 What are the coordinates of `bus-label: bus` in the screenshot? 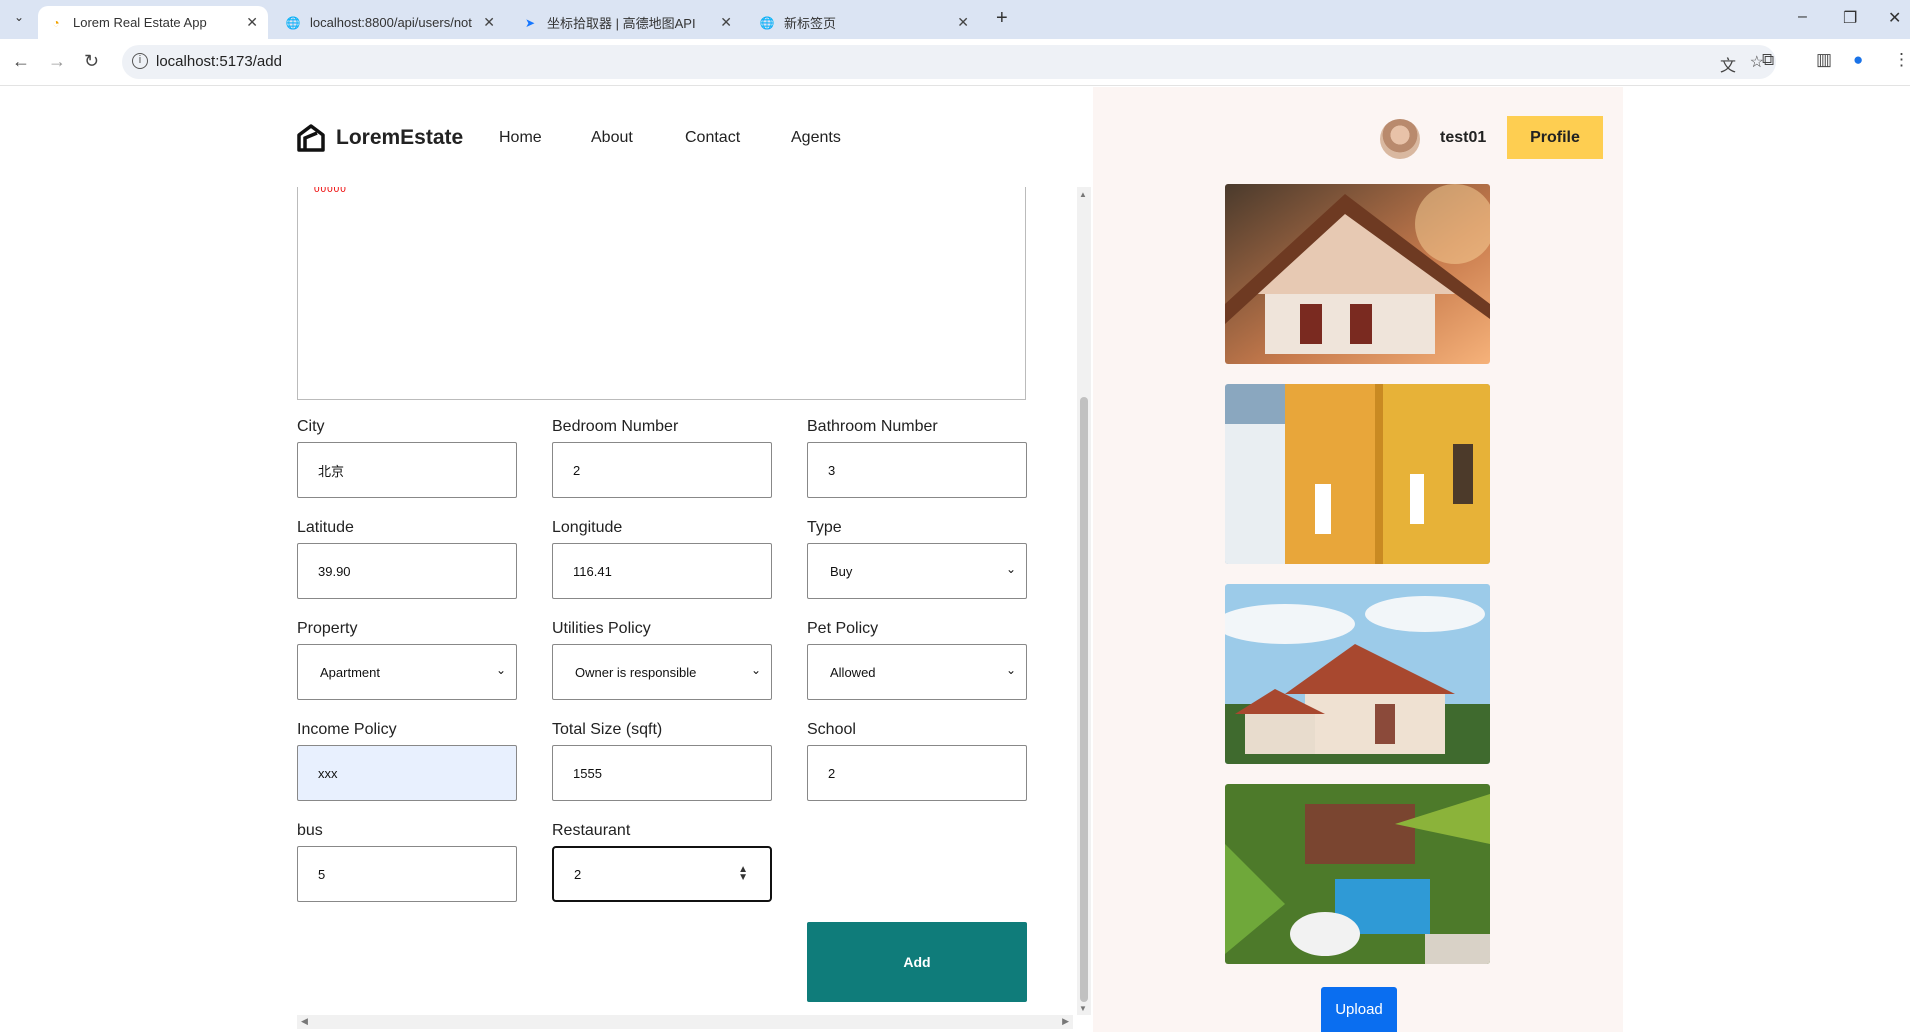 It's located at (310, 830).